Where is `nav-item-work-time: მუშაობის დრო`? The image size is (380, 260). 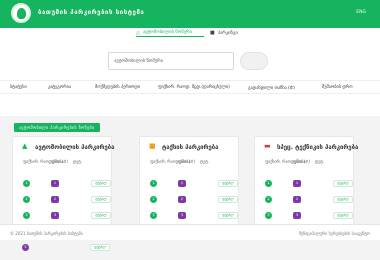
nav-item-work-time: მუშაობის დრო is located at coordinates (337, 87).